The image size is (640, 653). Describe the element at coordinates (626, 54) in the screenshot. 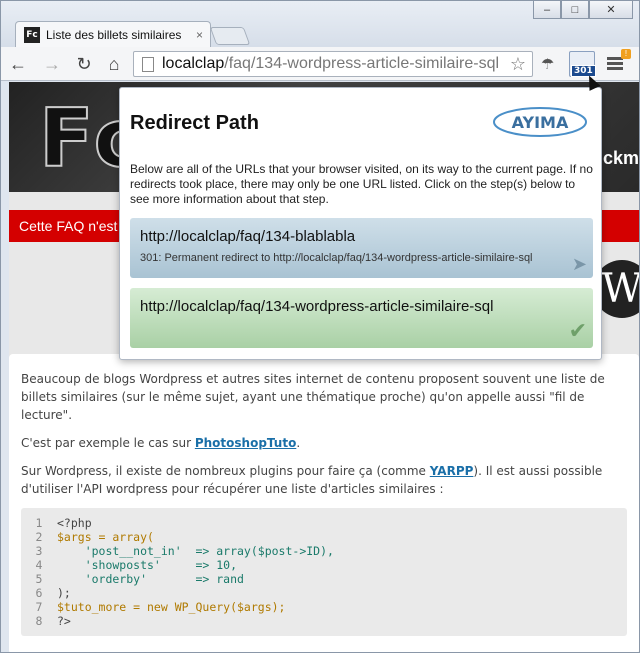

I see `menu-alert-badge: !` at that location.